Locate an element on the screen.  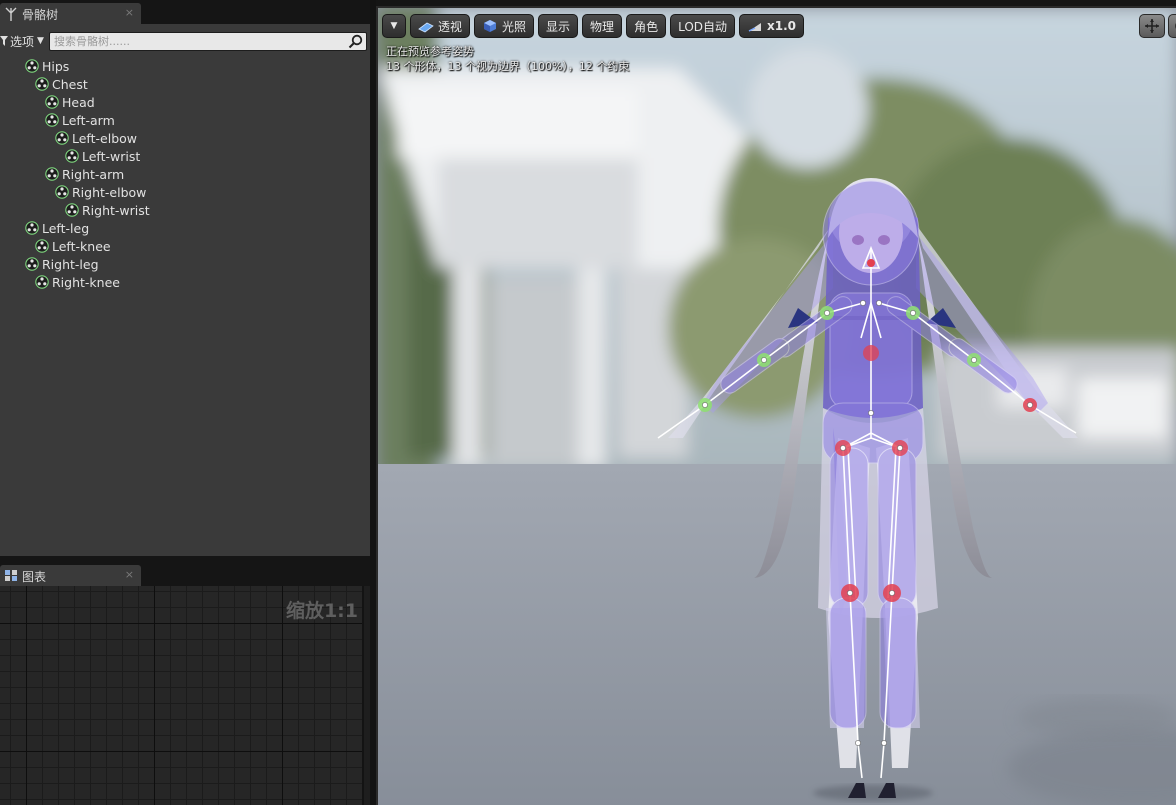
bone-tree-item: Left-leg is located at coordinates (57, 228).